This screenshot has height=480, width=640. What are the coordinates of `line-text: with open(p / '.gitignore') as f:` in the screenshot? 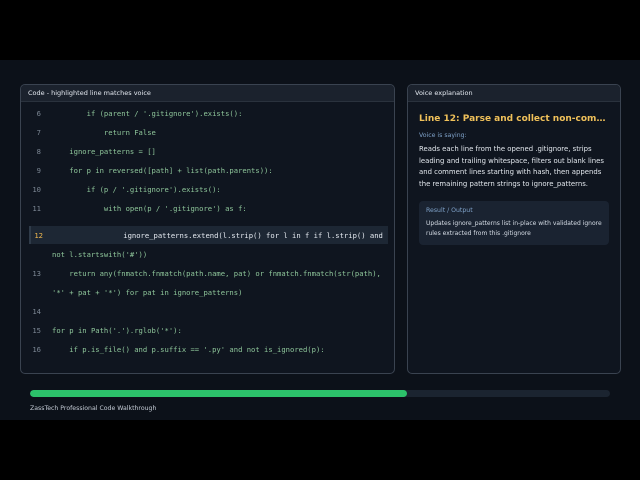 It's located at (149, 208).